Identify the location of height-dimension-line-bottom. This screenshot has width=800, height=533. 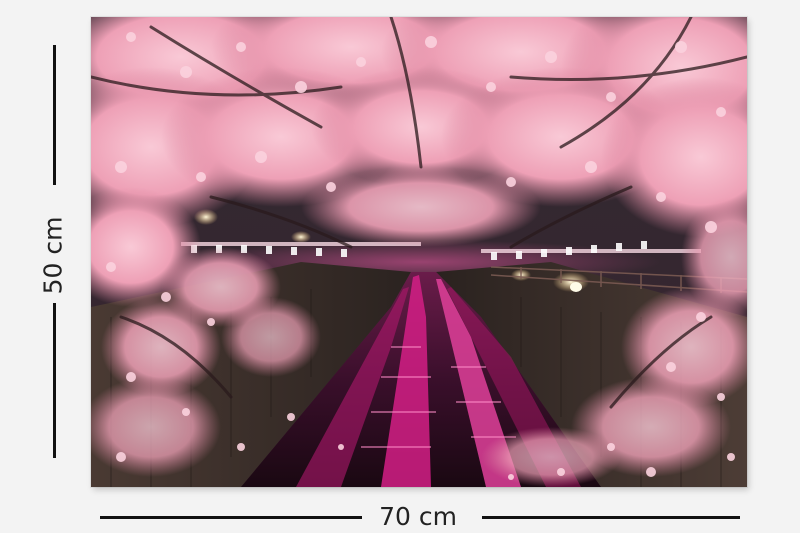
(54, 380).